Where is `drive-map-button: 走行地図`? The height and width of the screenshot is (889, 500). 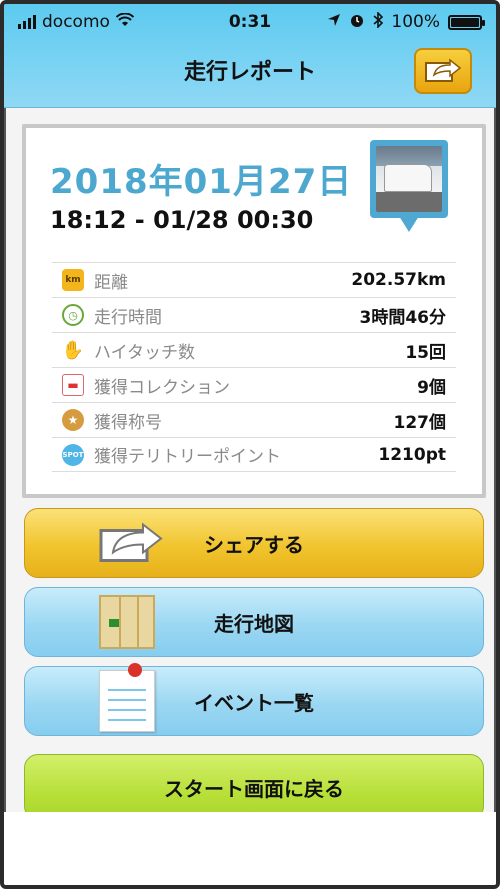 drive-map-button: 走行地図 is located at coordinates (254, 622).